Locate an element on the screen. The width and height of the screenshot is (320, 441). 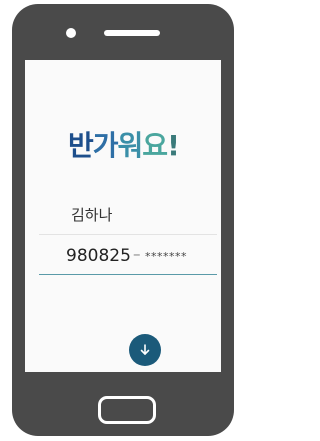
page-title-char: 워 is located at coordinates (130, 145).